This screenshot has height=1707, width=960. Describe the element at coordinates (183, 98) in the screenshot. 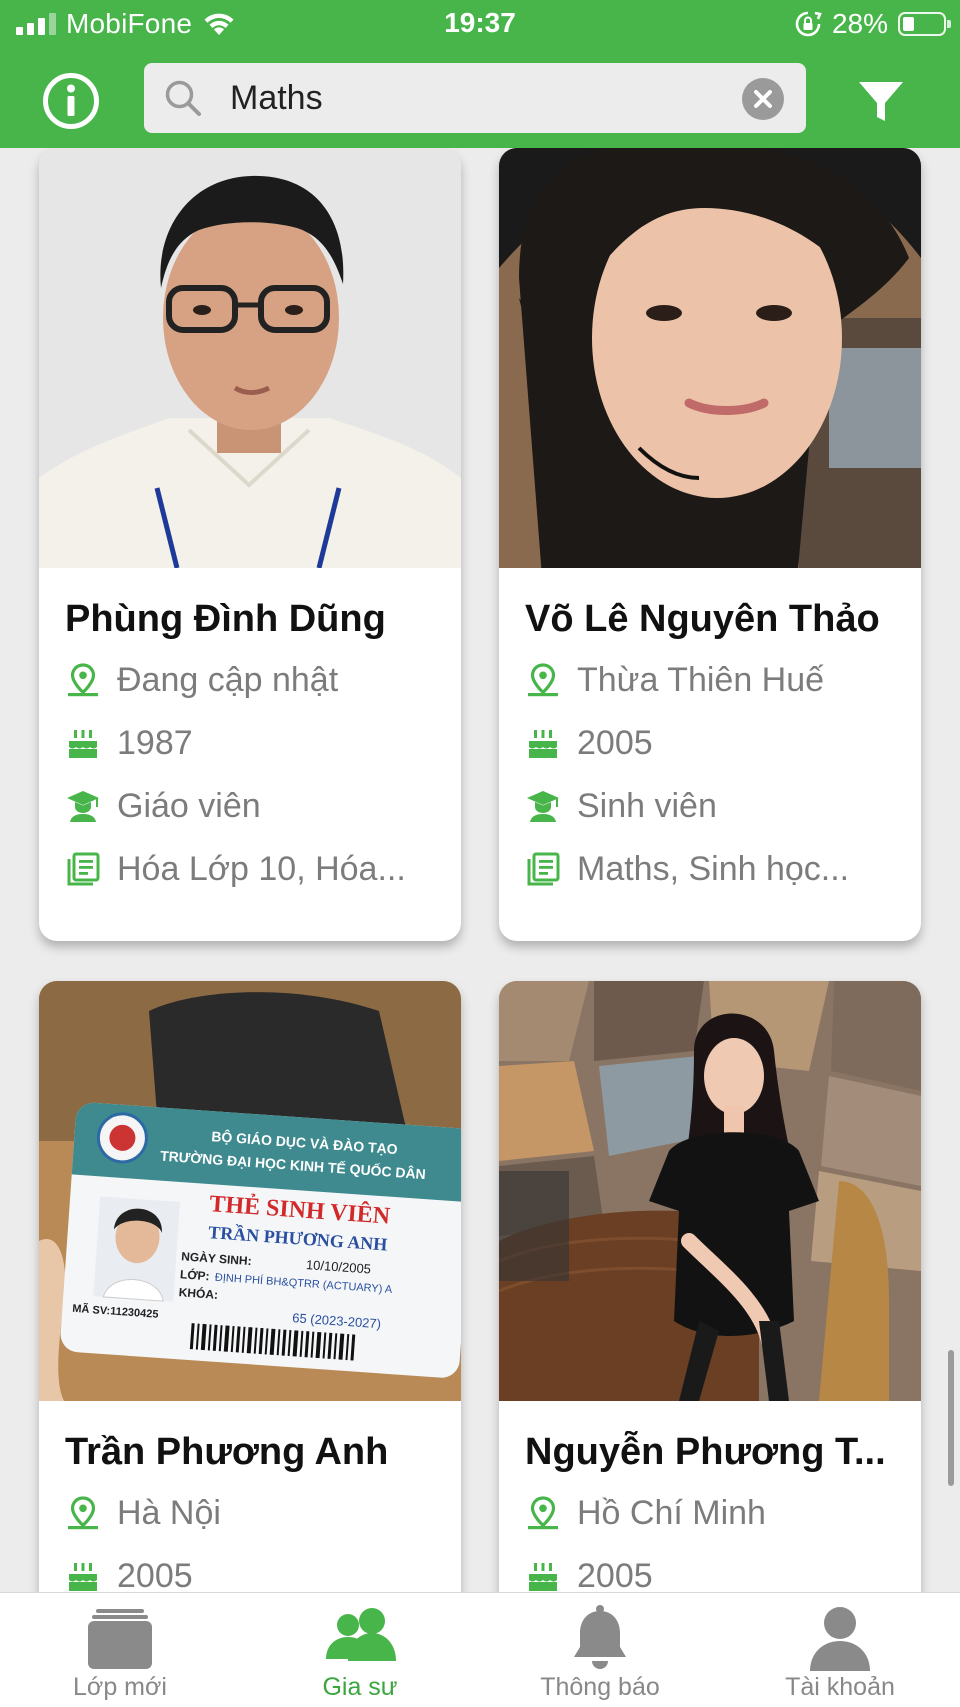

I see `search-icon` at that location.